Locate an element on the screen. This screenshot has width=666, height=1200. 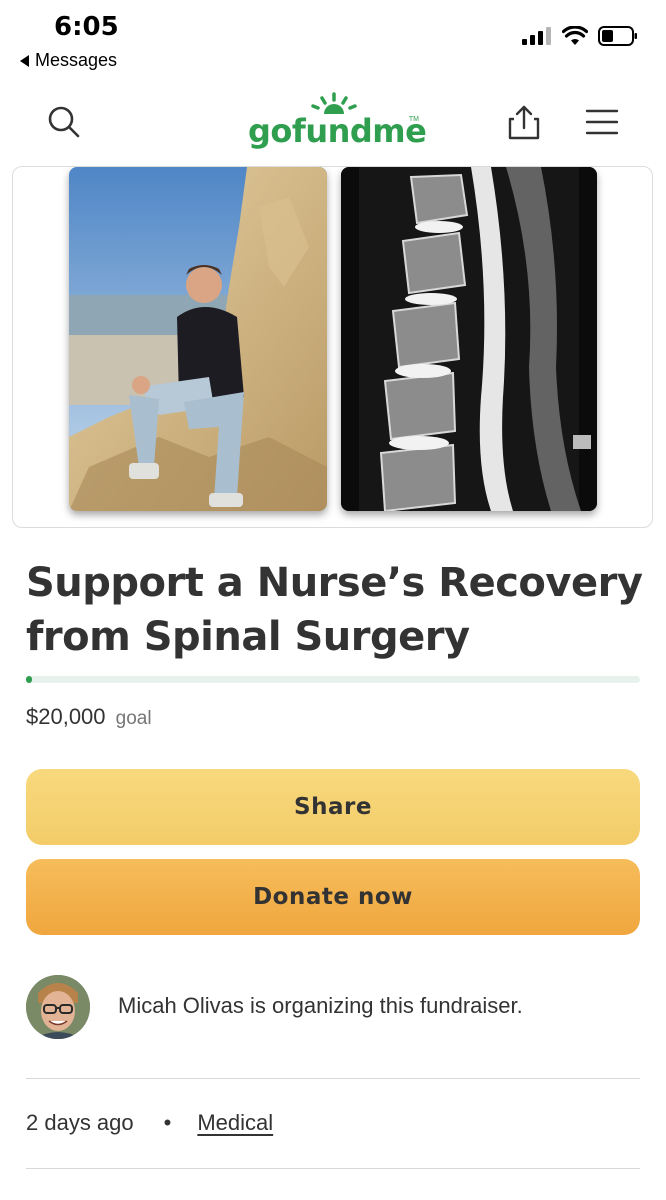
organizer-avatar is located at coordinates (58, 1007).